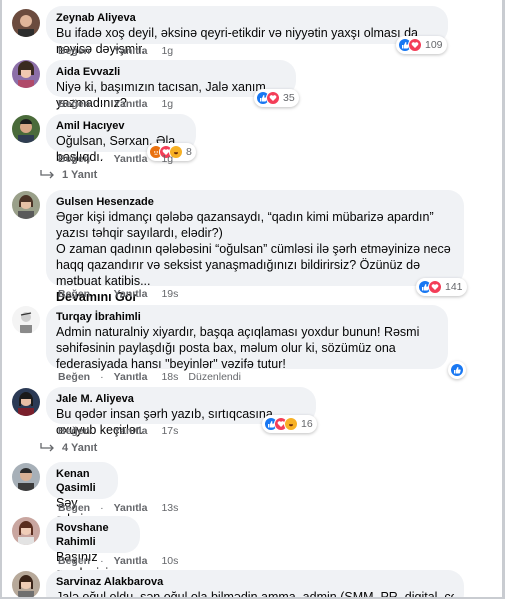 The width and height of the screenshot is (505, 599). What do you see at coordinates (169, 561) in the screenshot?
I see `comment-time: 10s` at bounding box center [169, 561].